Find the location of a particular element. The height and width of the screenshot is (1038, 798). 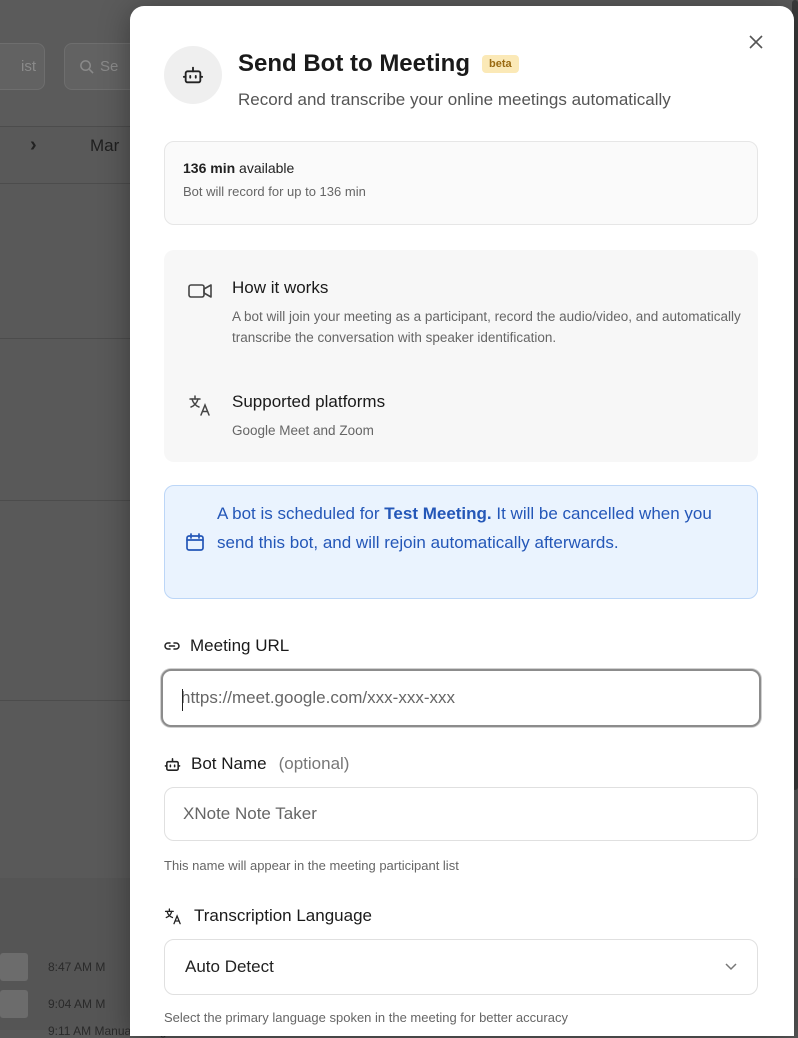

alert-prefix: A bot is scheduled for is located at coordinates (301, 513).